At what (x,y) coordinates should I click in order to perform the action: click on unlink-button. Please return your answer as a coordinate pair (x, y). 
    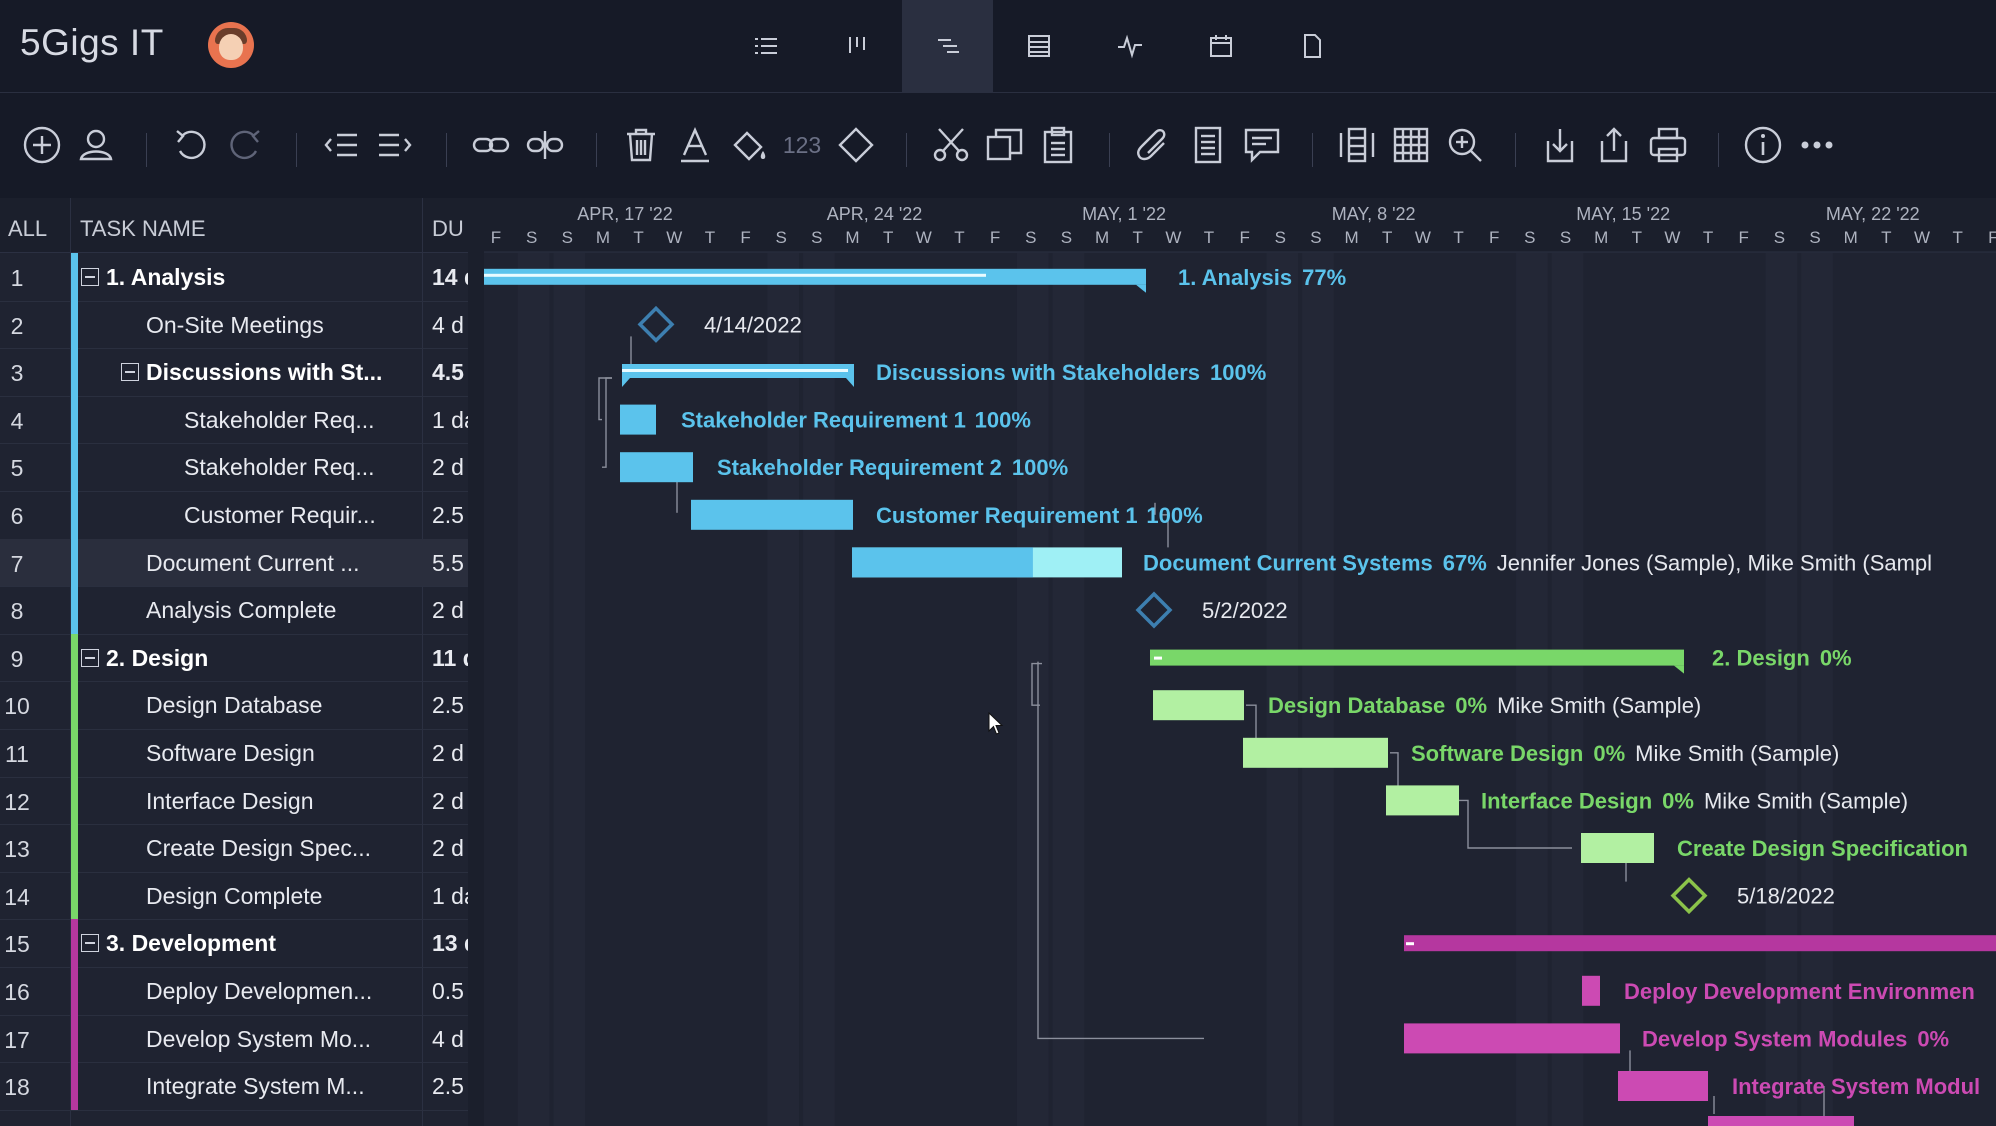
    Looking at the image, I should click on (545, 145).